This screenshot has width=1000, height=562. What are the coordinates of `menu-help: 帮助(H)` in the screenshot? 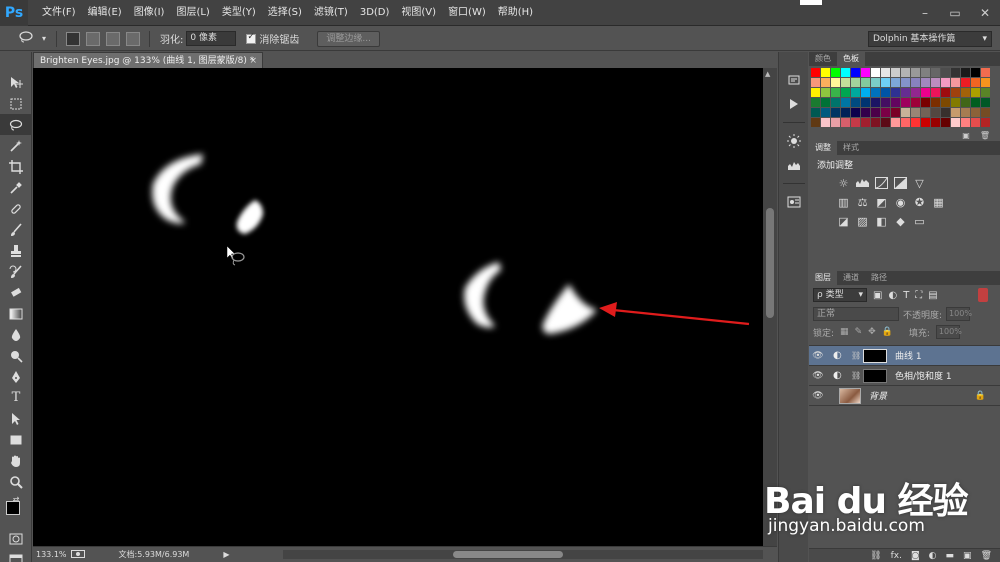 It's located at (515, 13).